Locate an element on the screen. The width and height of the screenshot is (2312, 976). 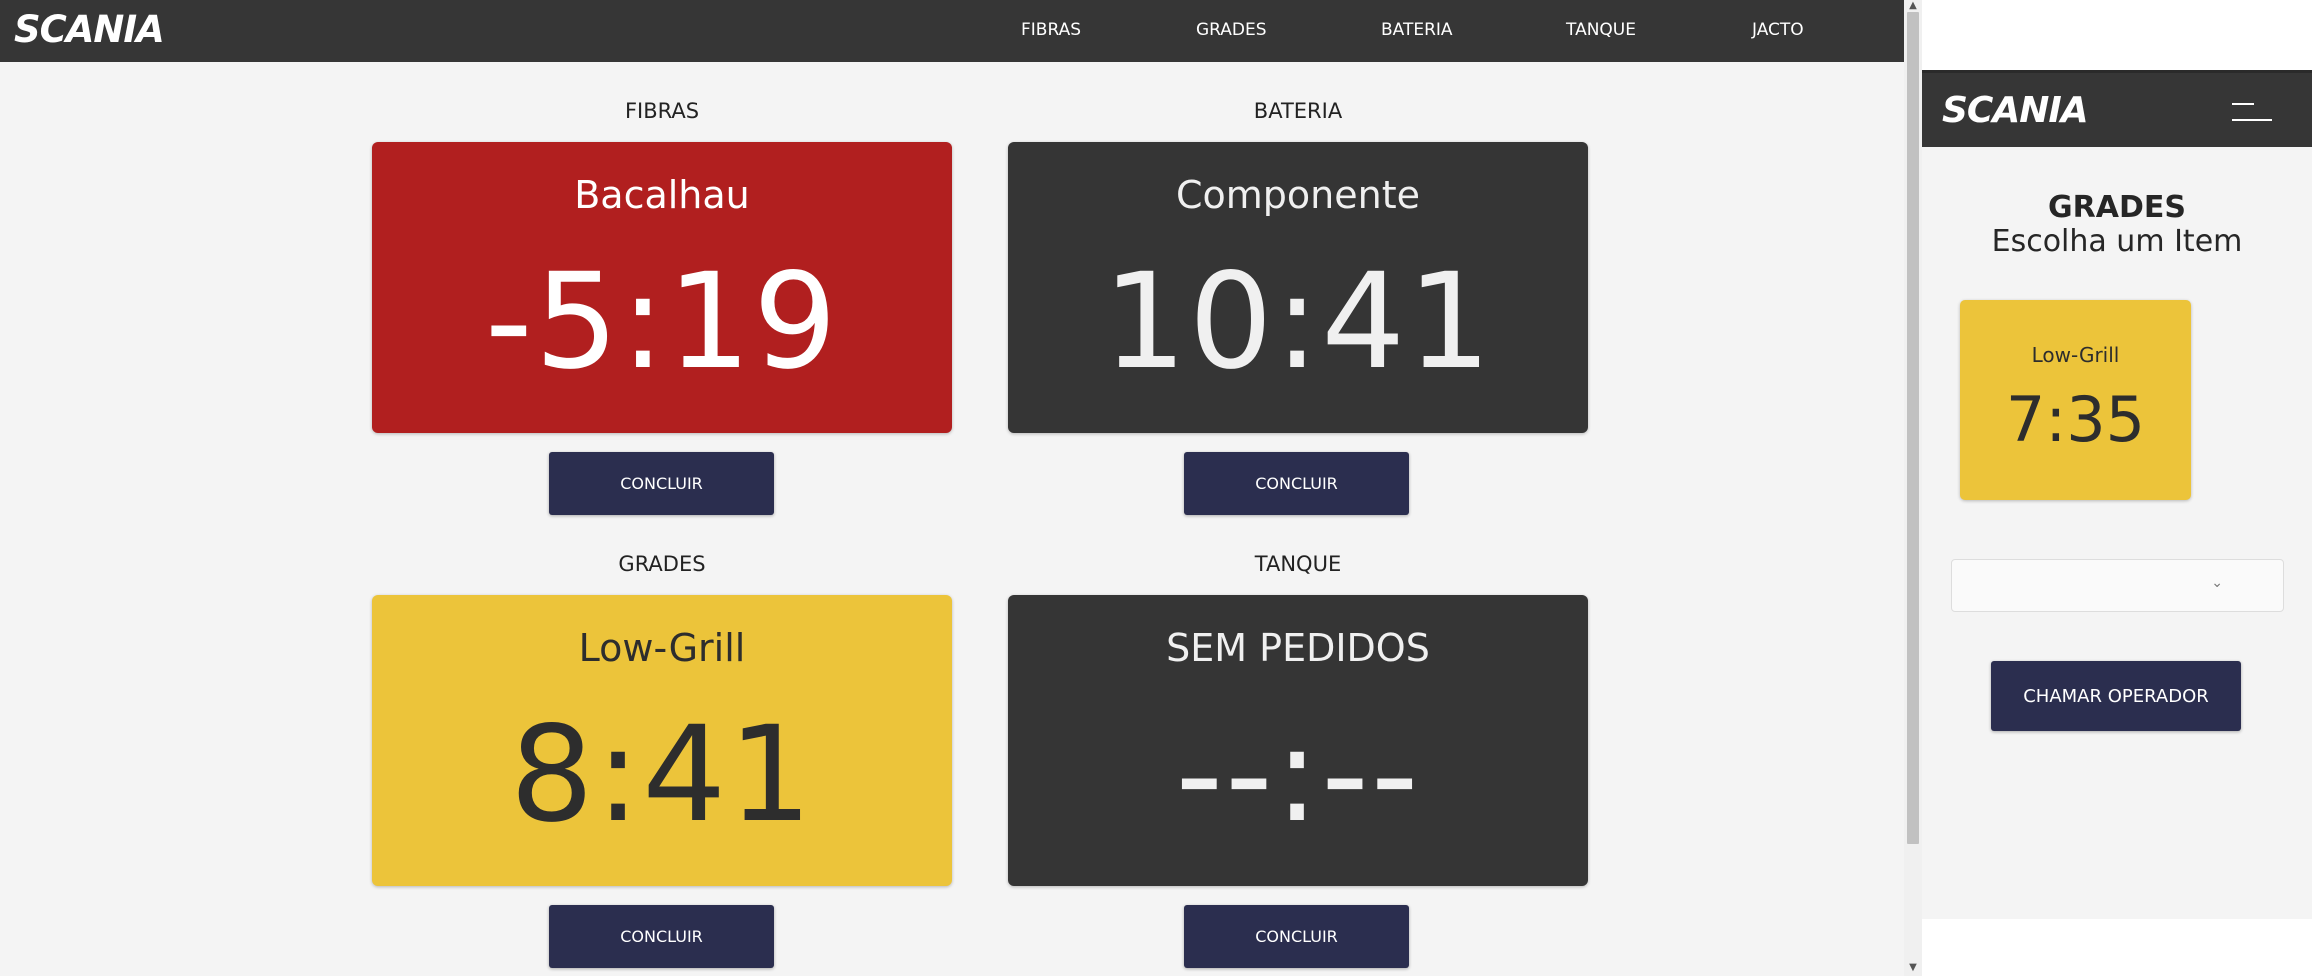
station-timer: -5:19 is located at coordinates (662, 322).